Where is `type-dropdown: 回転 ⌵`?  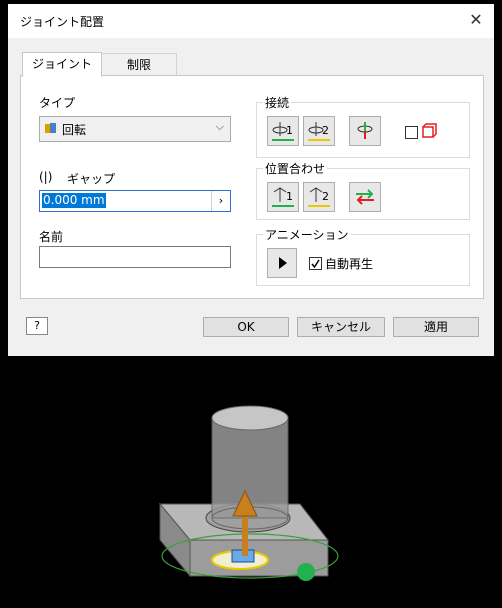 type-dropdown: 回転 ⌵ is located at coordinates (135, 129).